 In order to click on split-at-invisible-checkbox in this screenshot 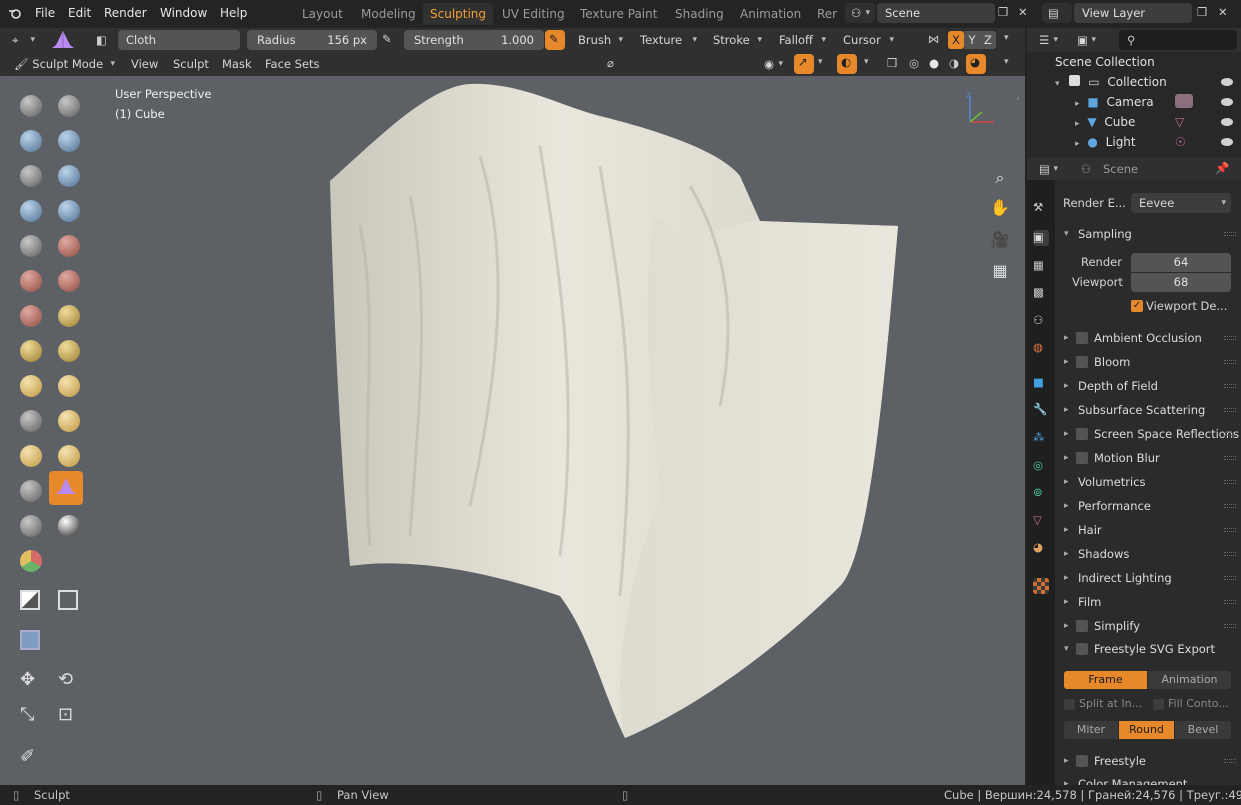, I will do `click(1069, 704)`.